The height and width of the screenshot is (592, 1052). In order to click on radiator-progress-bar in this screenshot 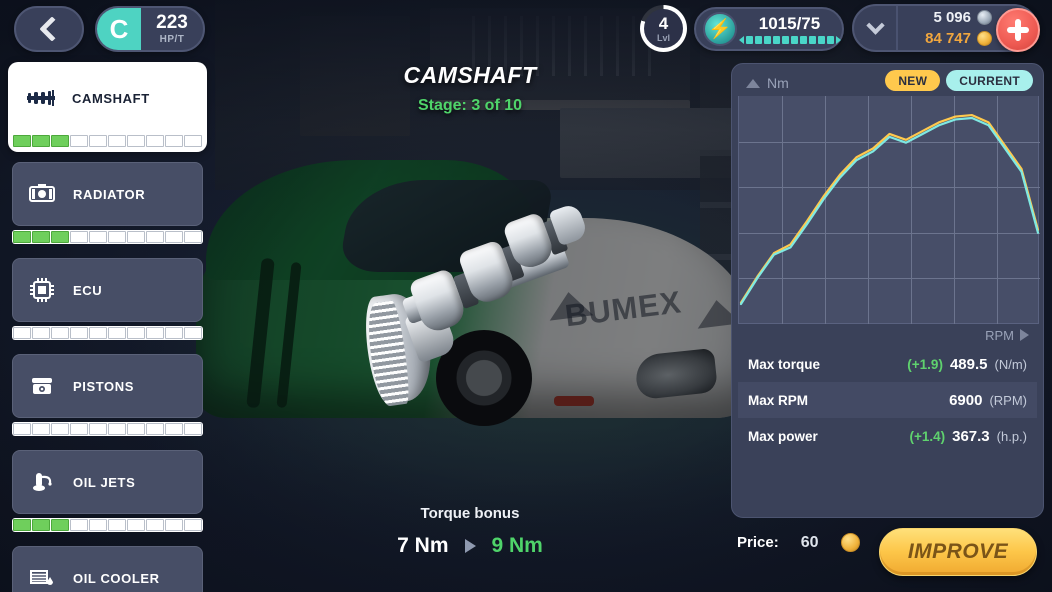, I will do `click(107, 237)`.